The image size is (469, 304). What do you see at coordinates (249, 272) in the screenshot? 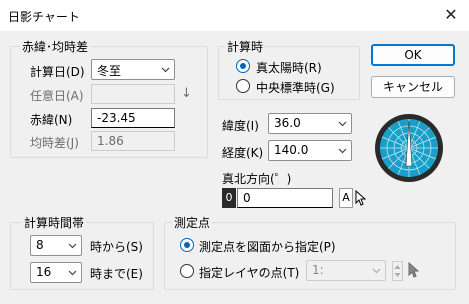
I see `radio-layer-point-label: 指定レイヤの点(T)` at bounding box center [249, 272].